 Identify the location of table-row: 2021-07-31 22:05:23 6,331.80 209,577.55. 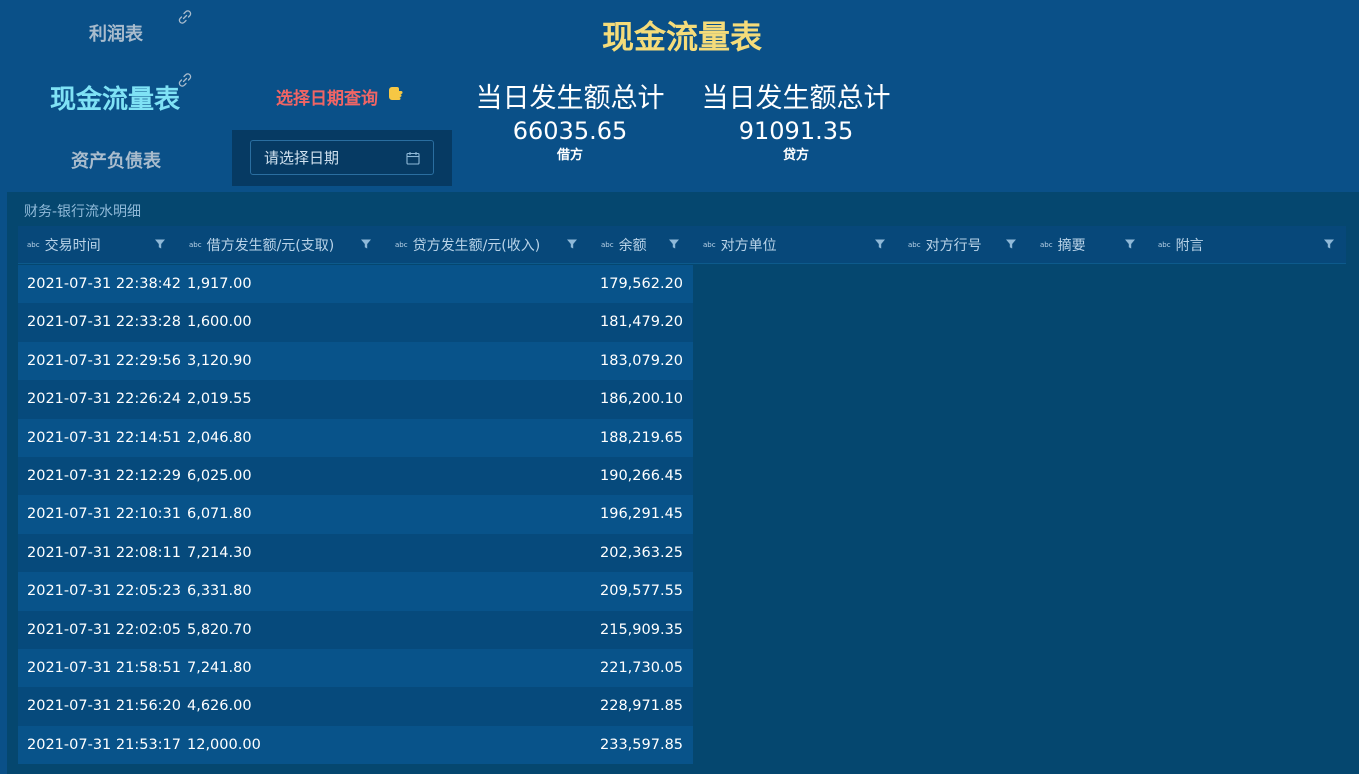
(355, 591).